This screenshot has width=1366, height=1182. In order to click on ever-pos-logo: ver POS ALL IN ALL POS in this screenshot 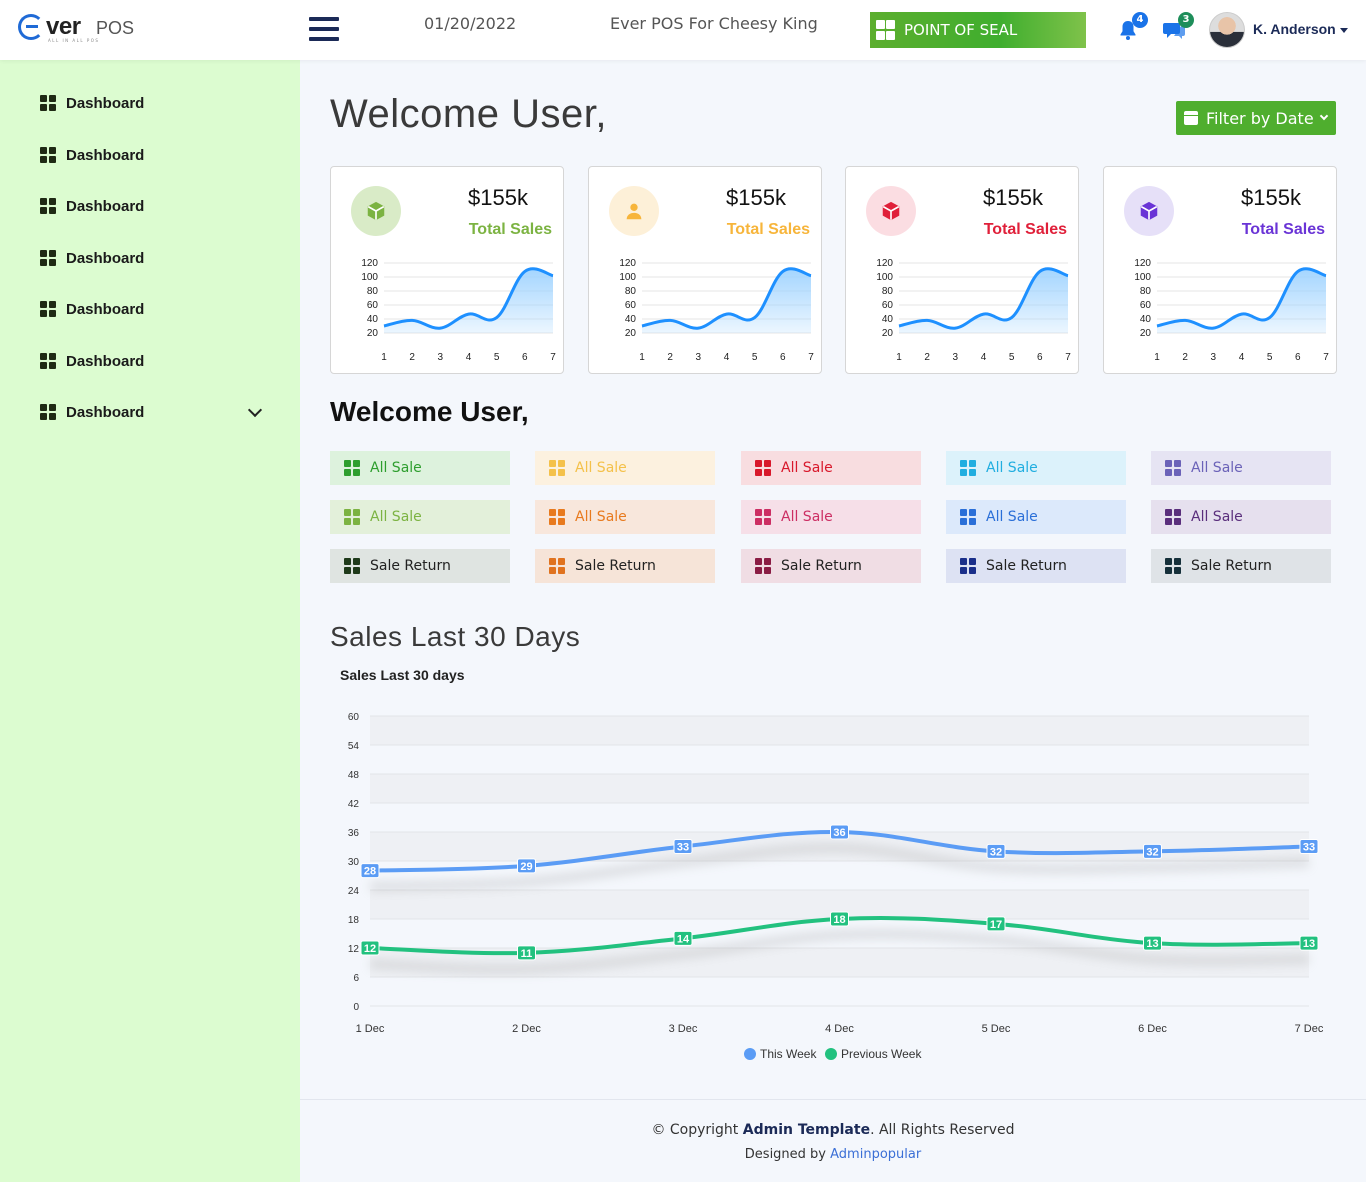, I will do `click(83, 30)`.